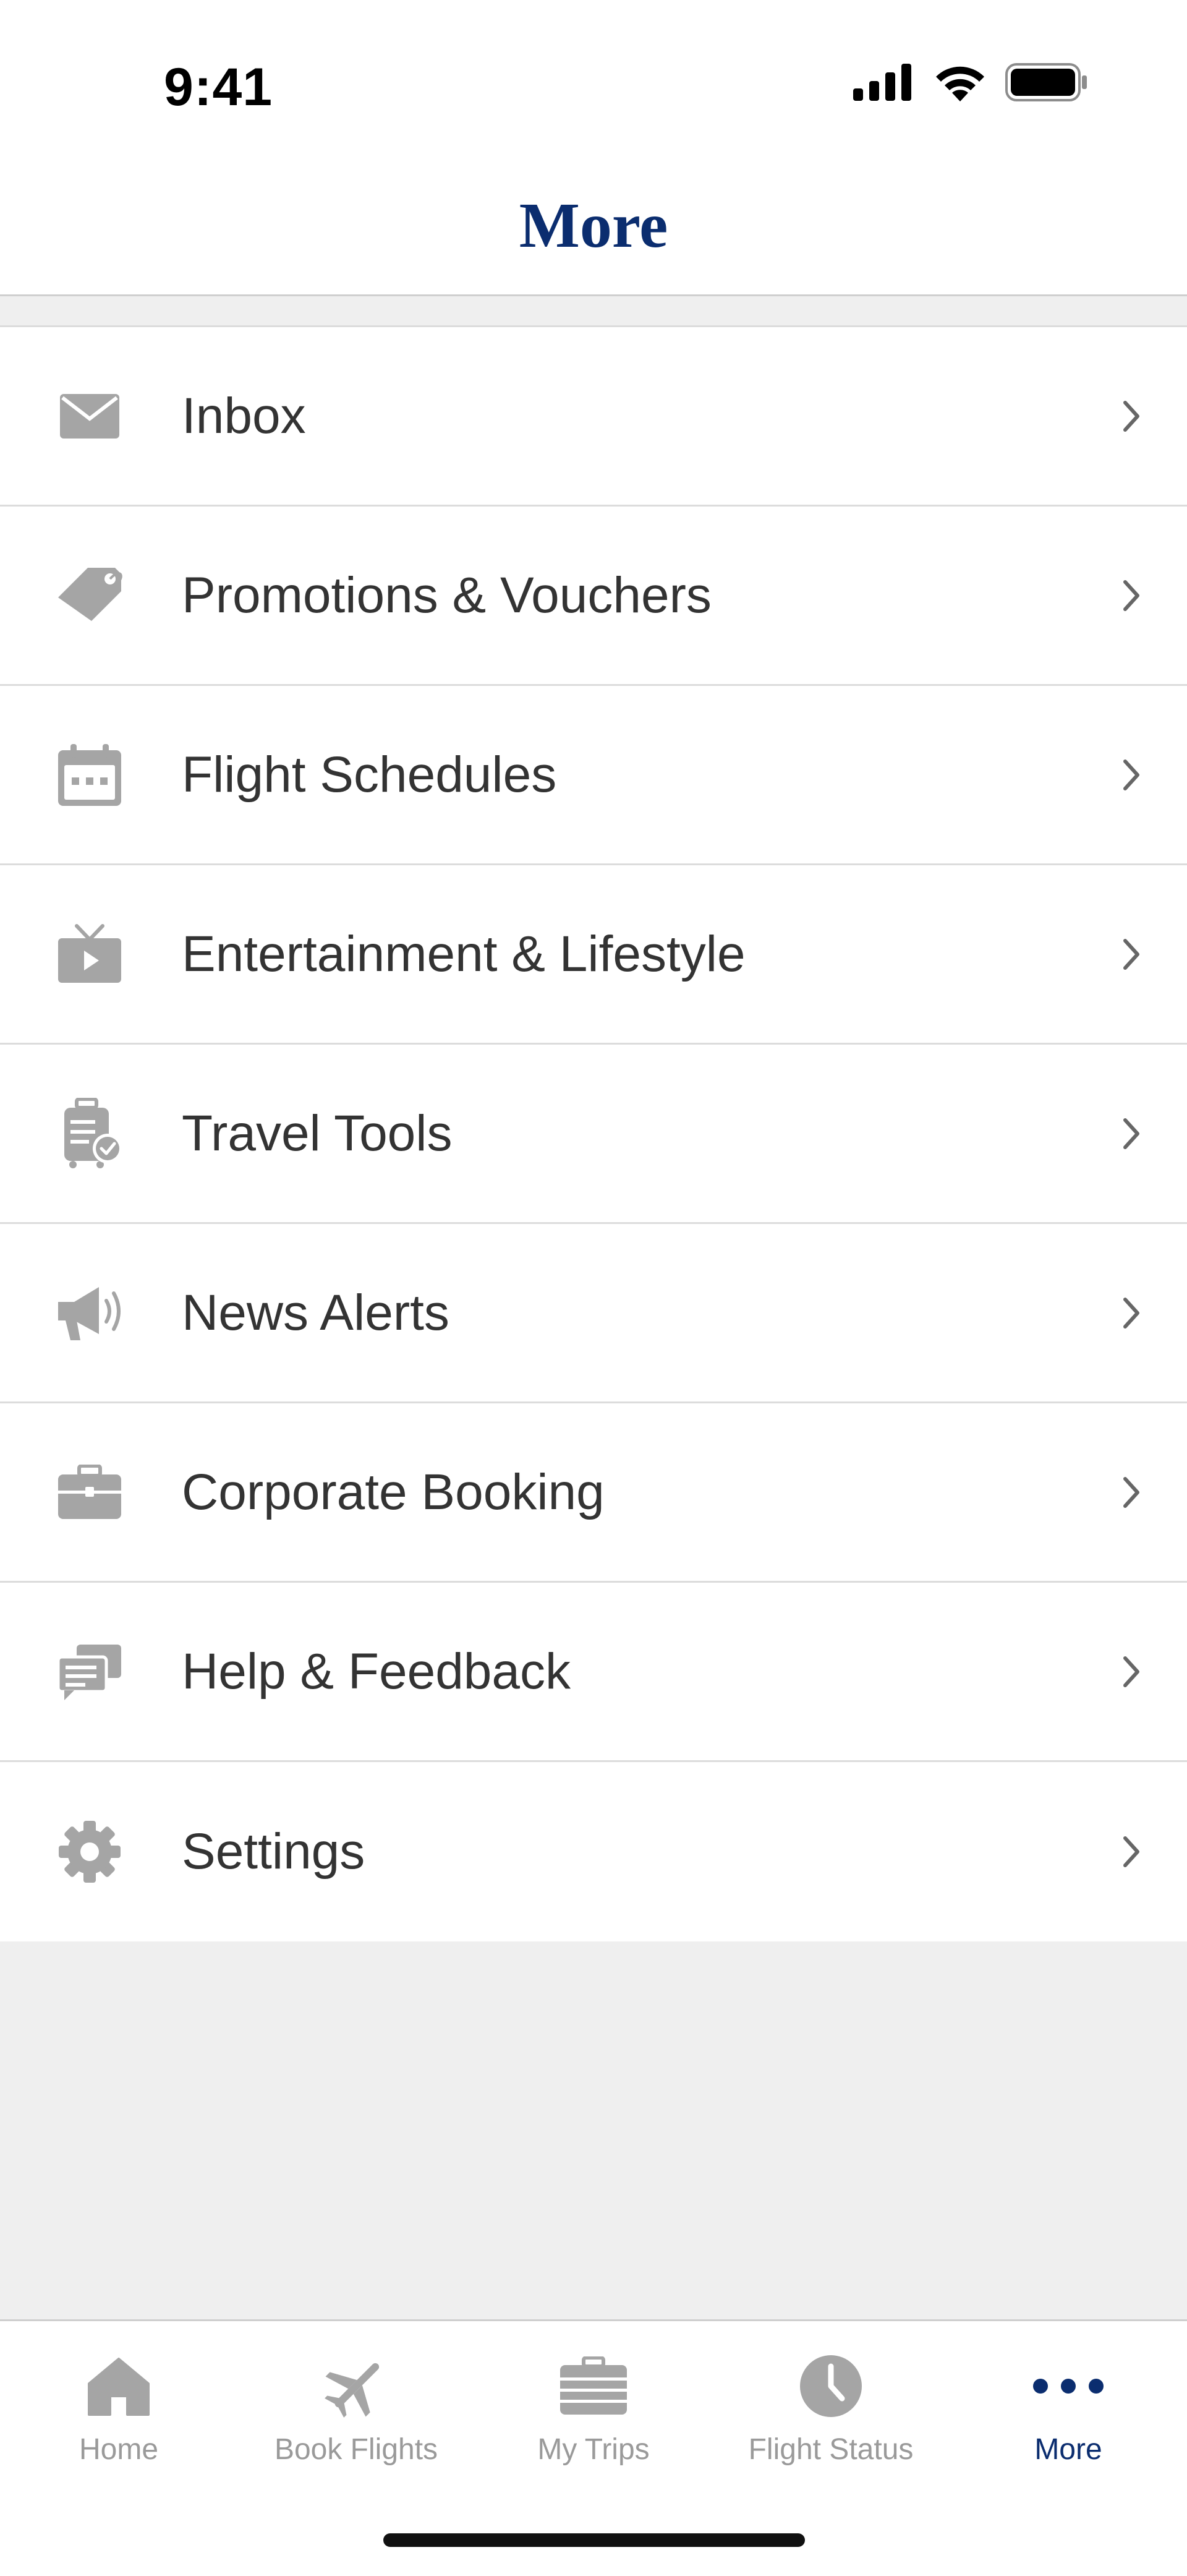  What do you see at coordinates (394, 1491) in the screenshot?
I see `menu-item-label: Corporate Booking` at bounding box center [394, 1491].